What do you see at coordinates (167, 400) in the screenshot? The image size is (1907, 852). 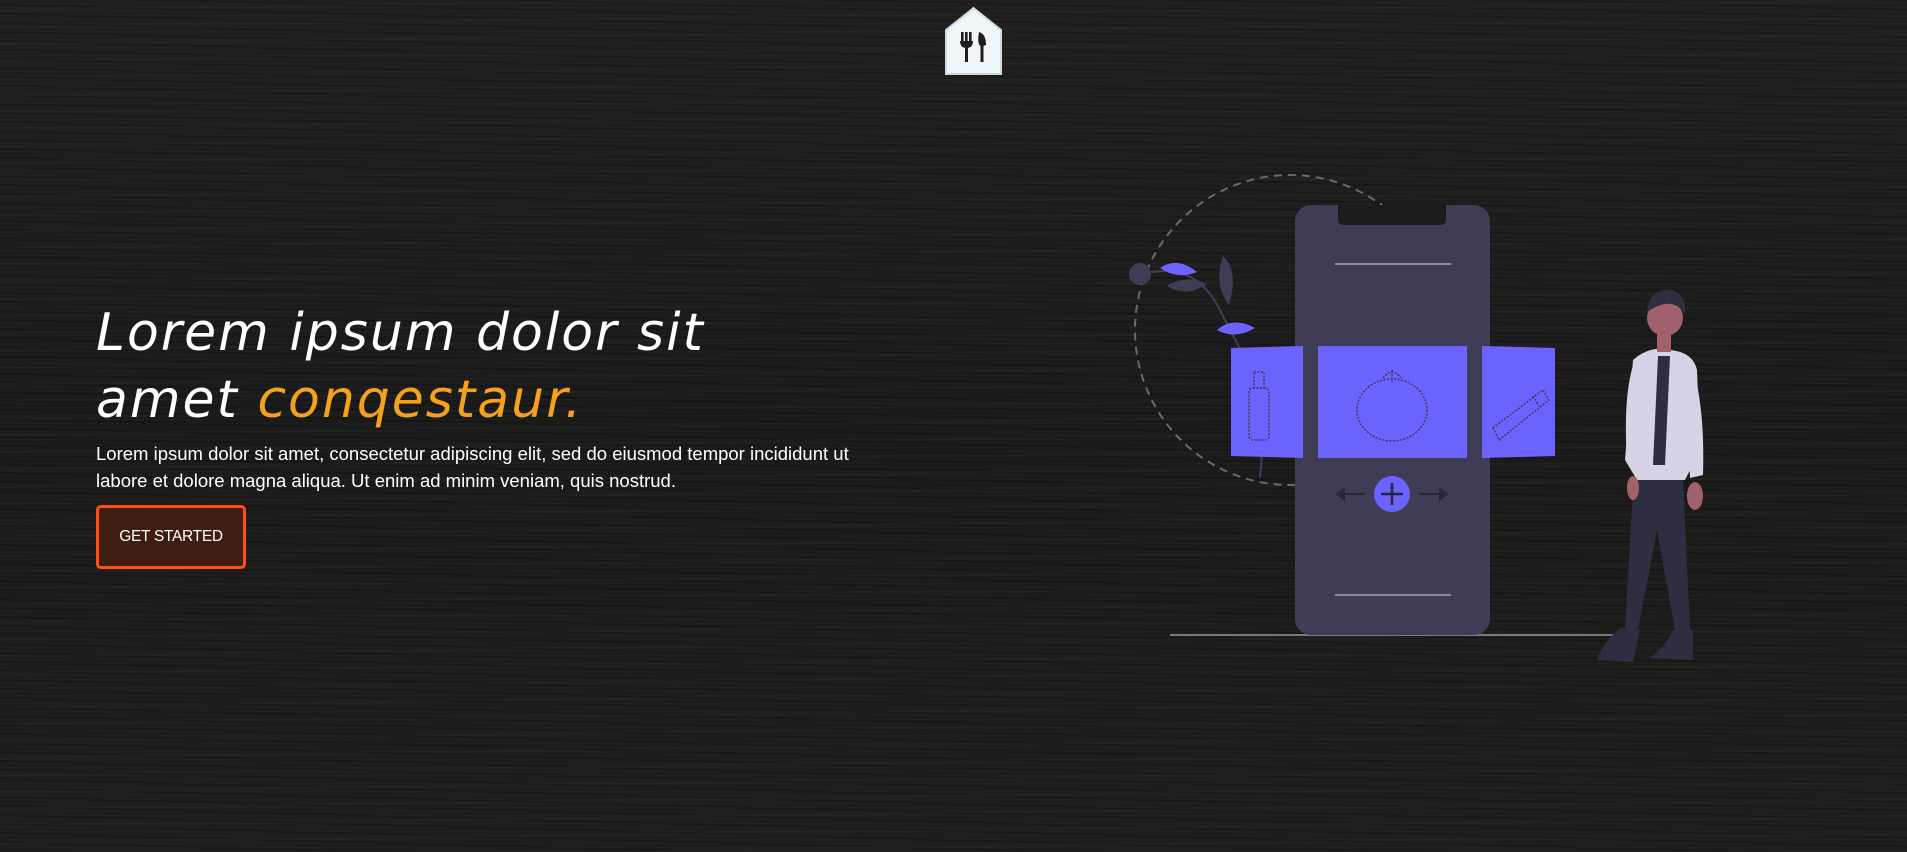 I see `headline-line2-prefix: amet` at bounding box center [167, 400].